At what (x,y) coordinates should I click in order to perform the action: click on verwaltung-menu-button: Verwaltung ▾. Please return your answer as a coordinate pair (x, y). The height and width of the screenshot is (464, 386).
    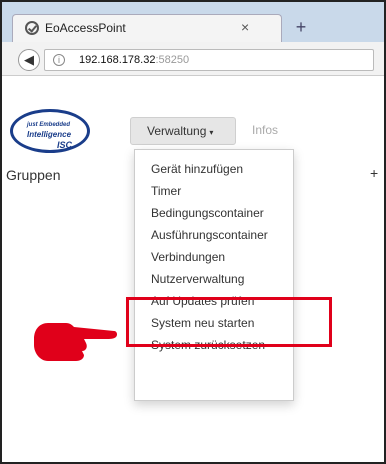
    Looking at the image, I should click on (183, 131).